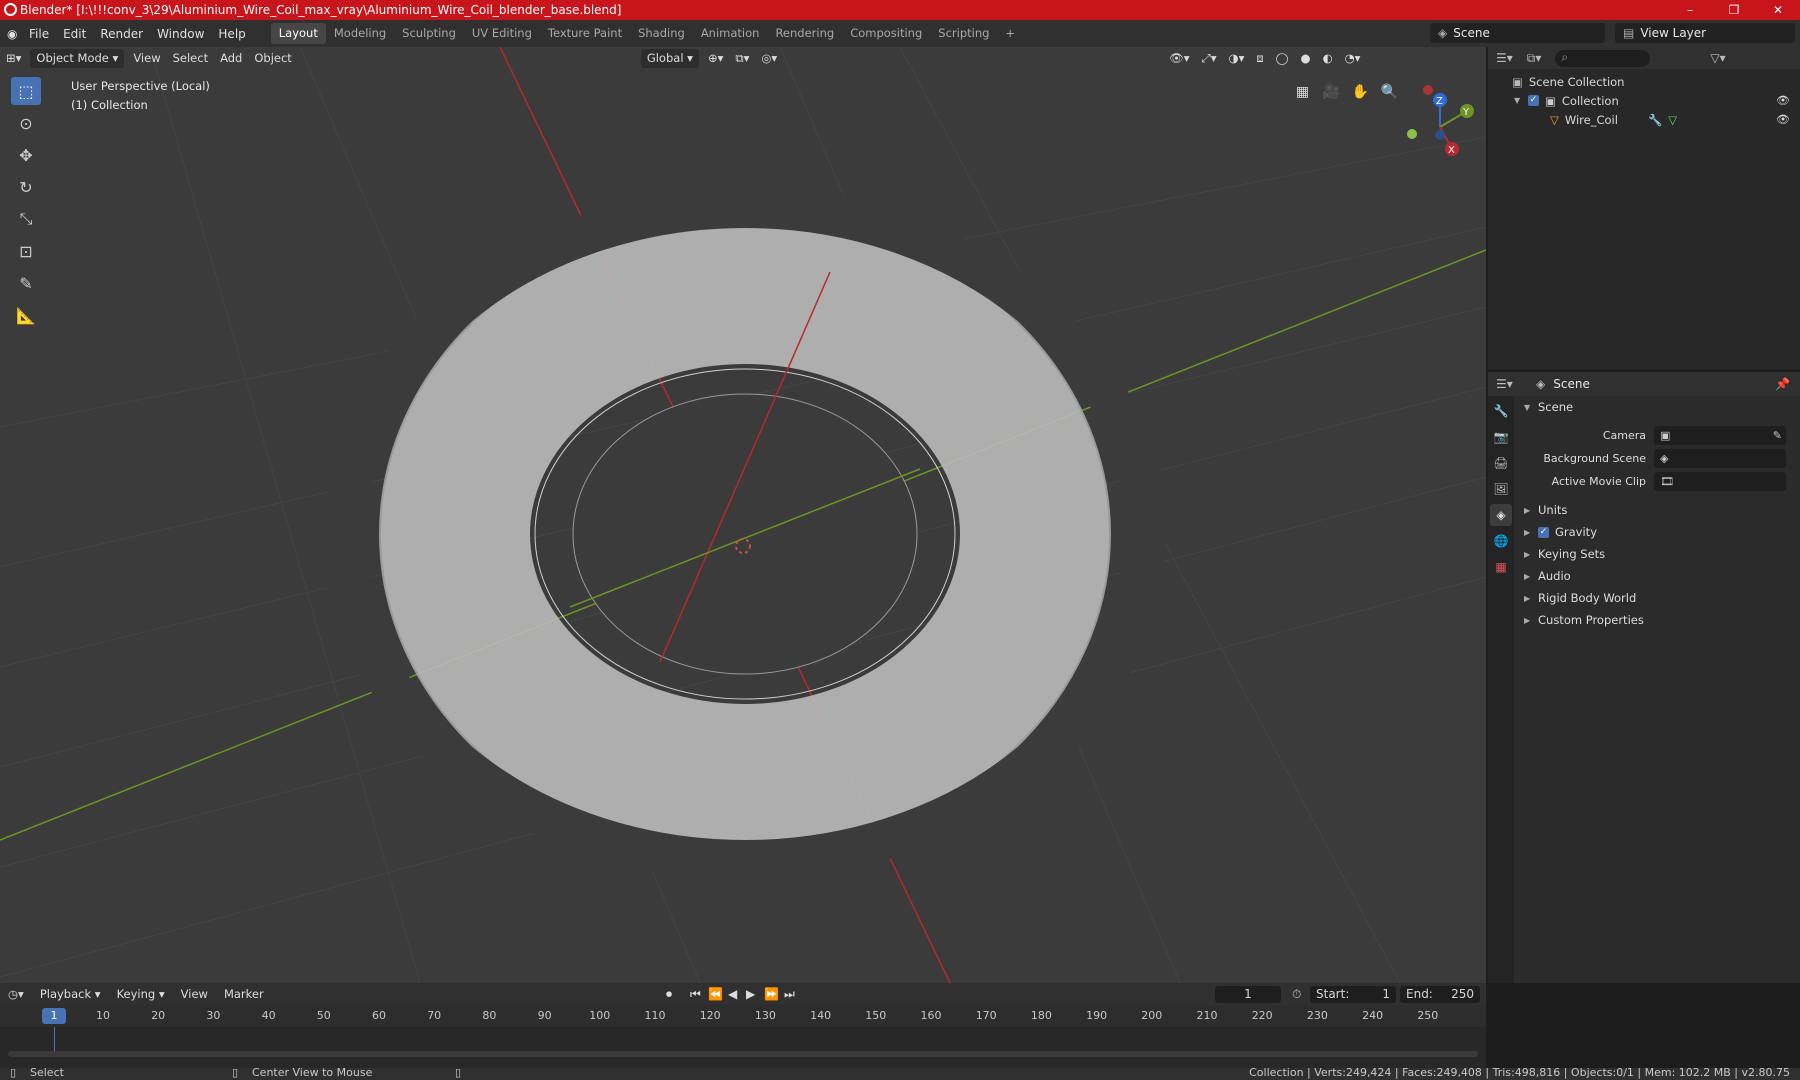 Image resolution: width=1800 pixels, height=1080 pixels. Describe the element at coordinates (1657, 576) in the screenshot. I see `audio-section: ▶ Audio` at that location.